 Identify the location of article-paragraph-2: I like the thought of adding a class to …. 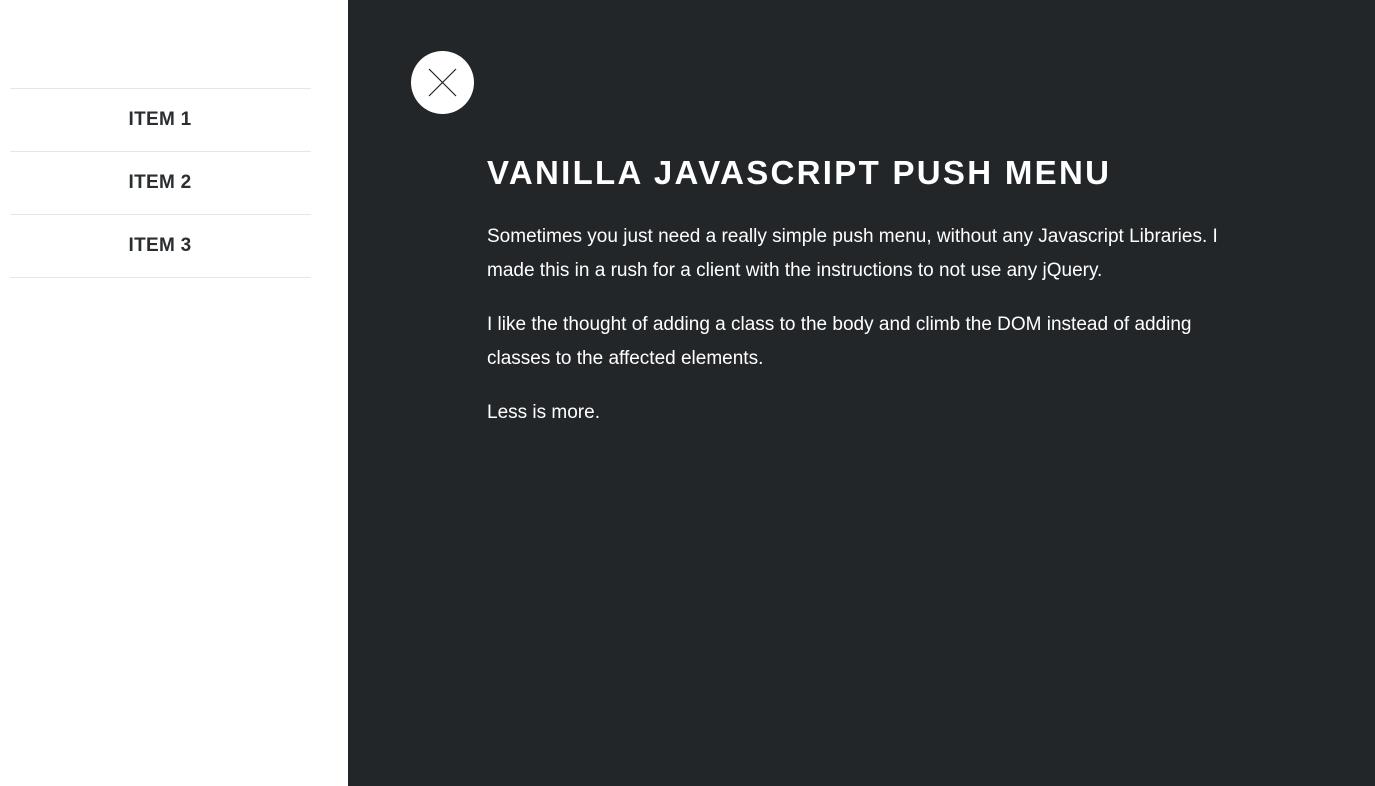
(839, 341).